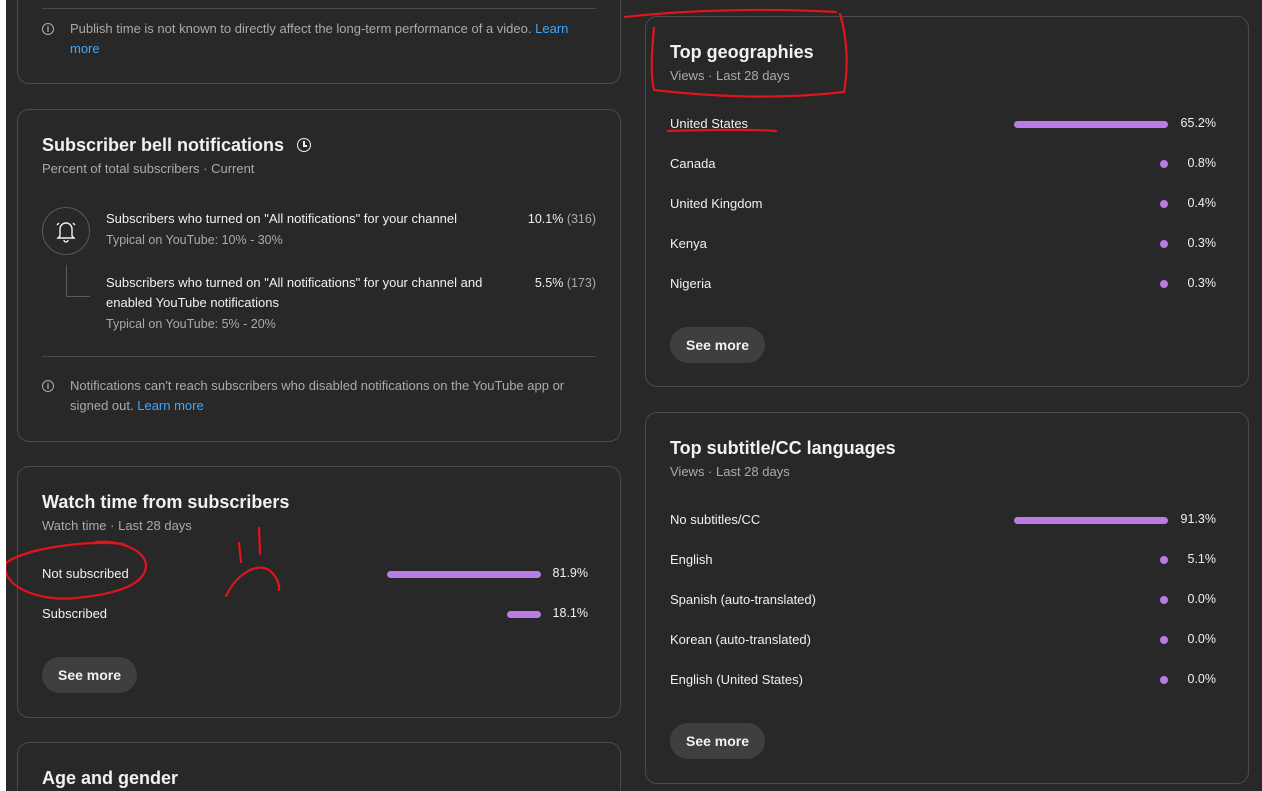  I want to click on notif-row-2-typical: Typical on YouTube: 5% - 20%, so click(191, 324).